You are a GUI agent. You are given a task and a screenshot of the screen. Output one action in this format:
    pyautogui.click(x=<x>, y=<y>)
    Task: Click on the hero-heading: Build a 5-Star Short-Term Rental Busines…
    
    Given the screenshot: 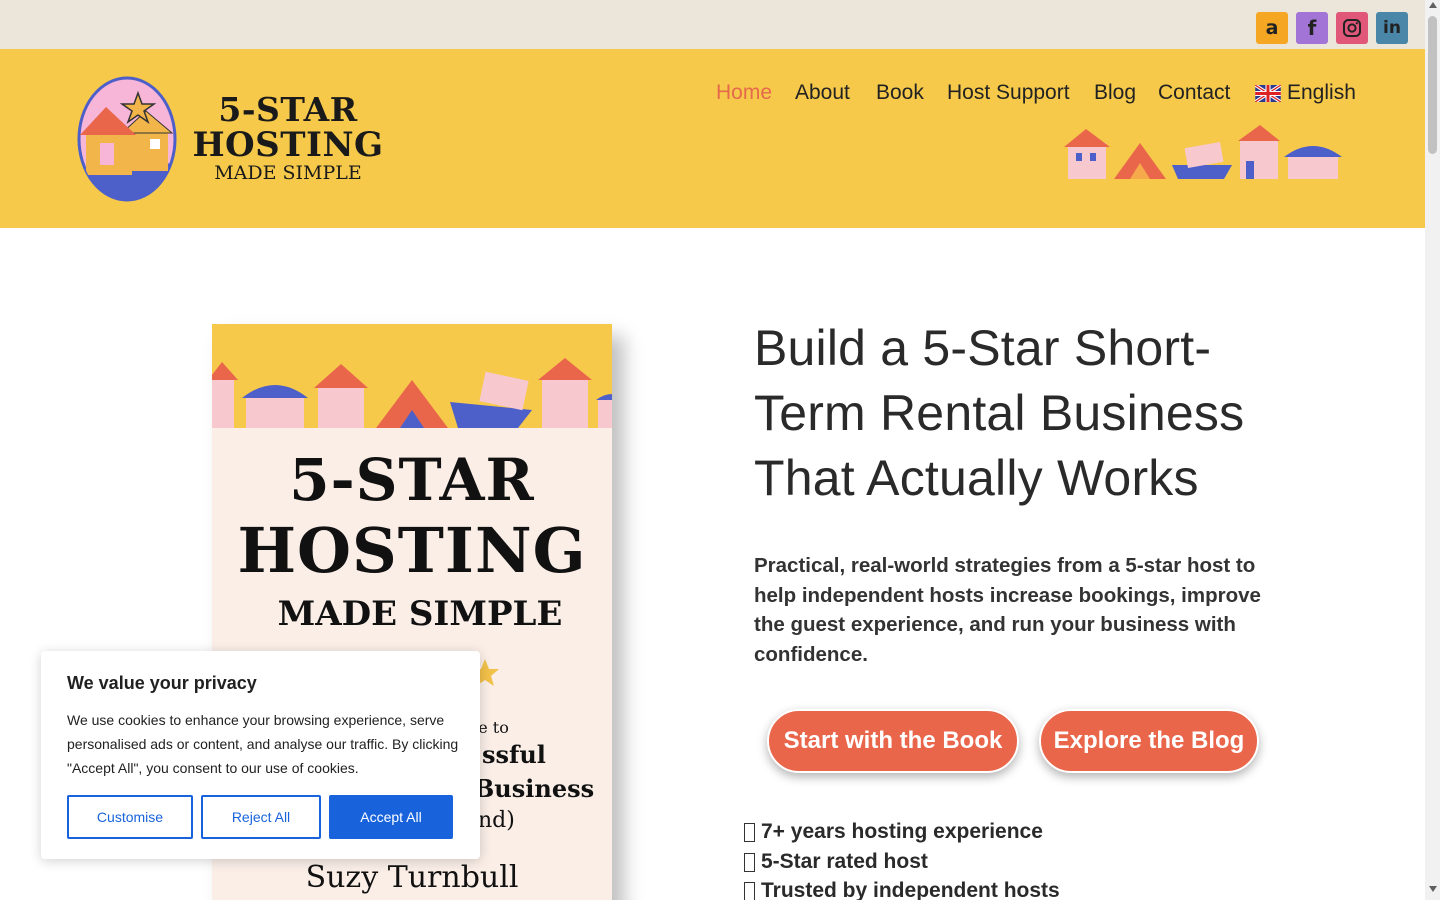 What is the action you would take?
    pyautogui.click(x=999, y=413)
    